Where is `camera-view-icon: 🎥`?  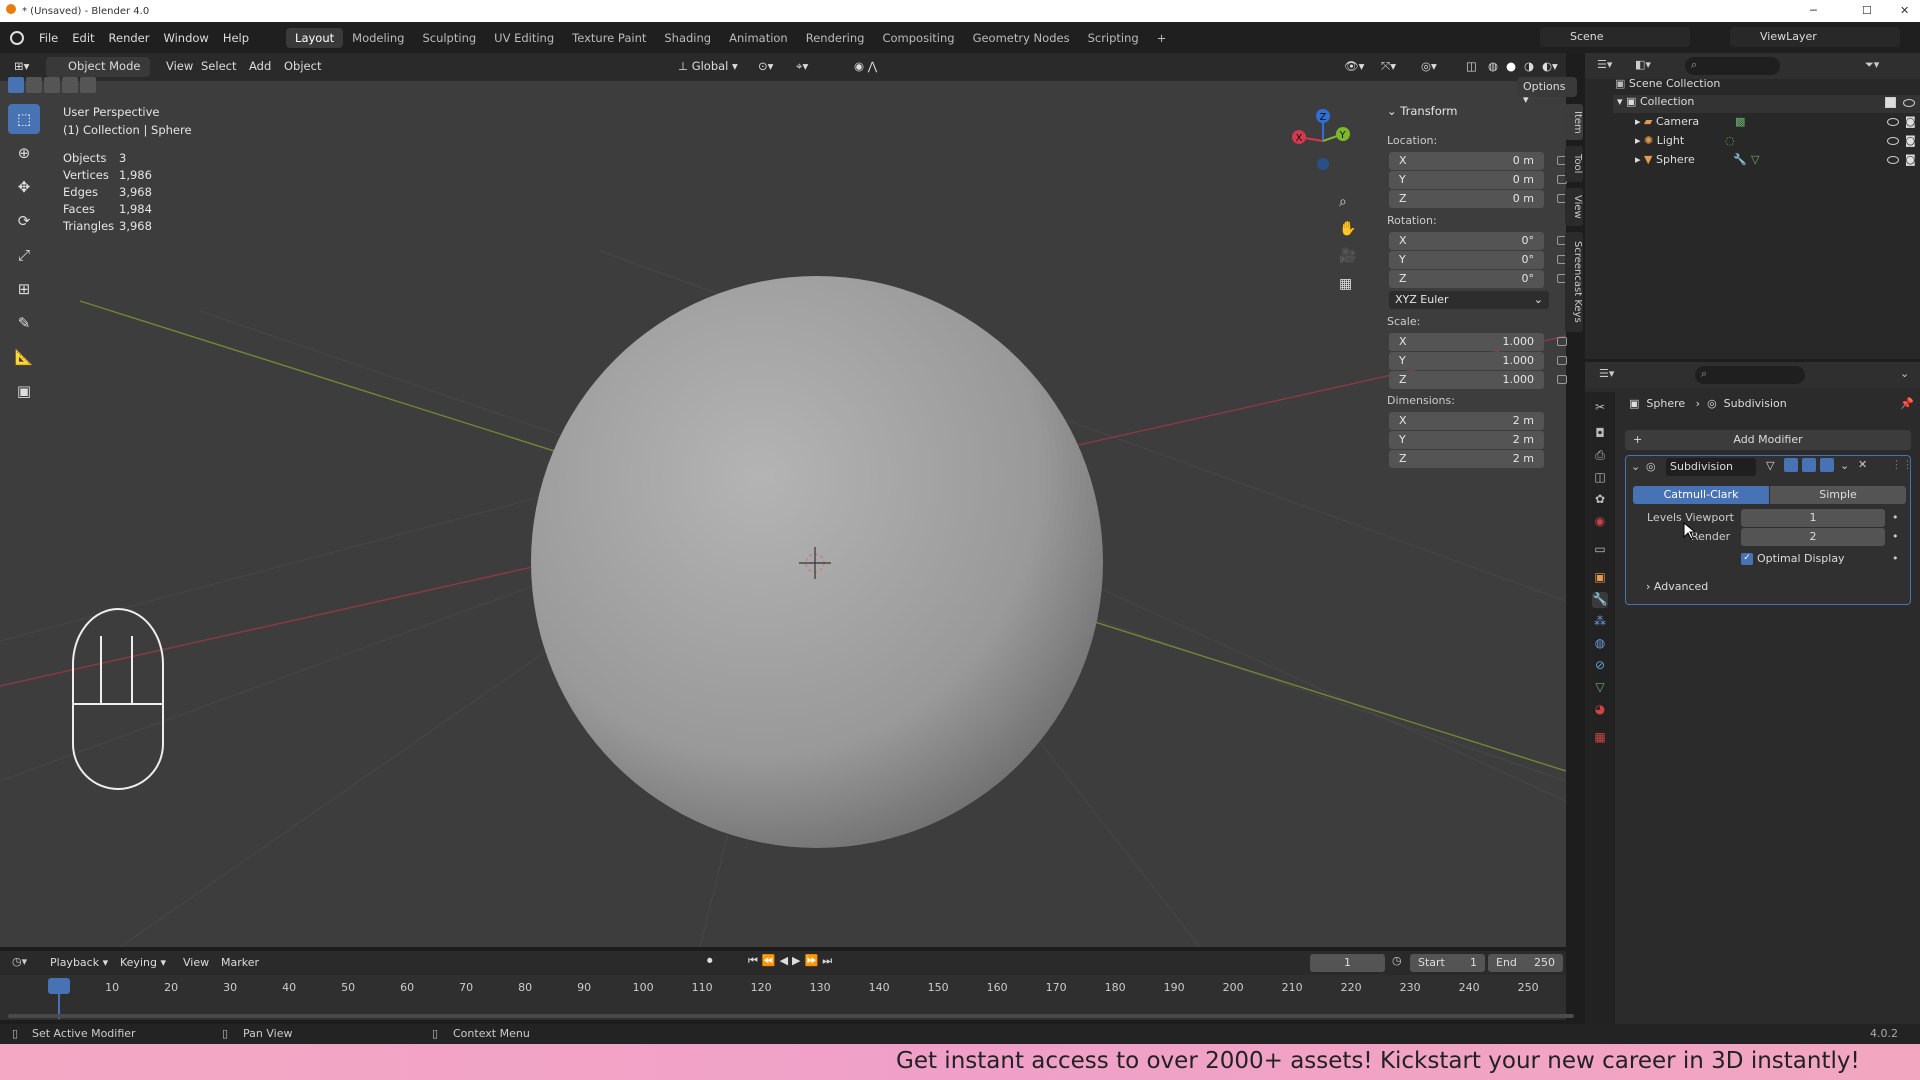 camera-view-icon: 🎥 is located at coordinates (1347, 256).